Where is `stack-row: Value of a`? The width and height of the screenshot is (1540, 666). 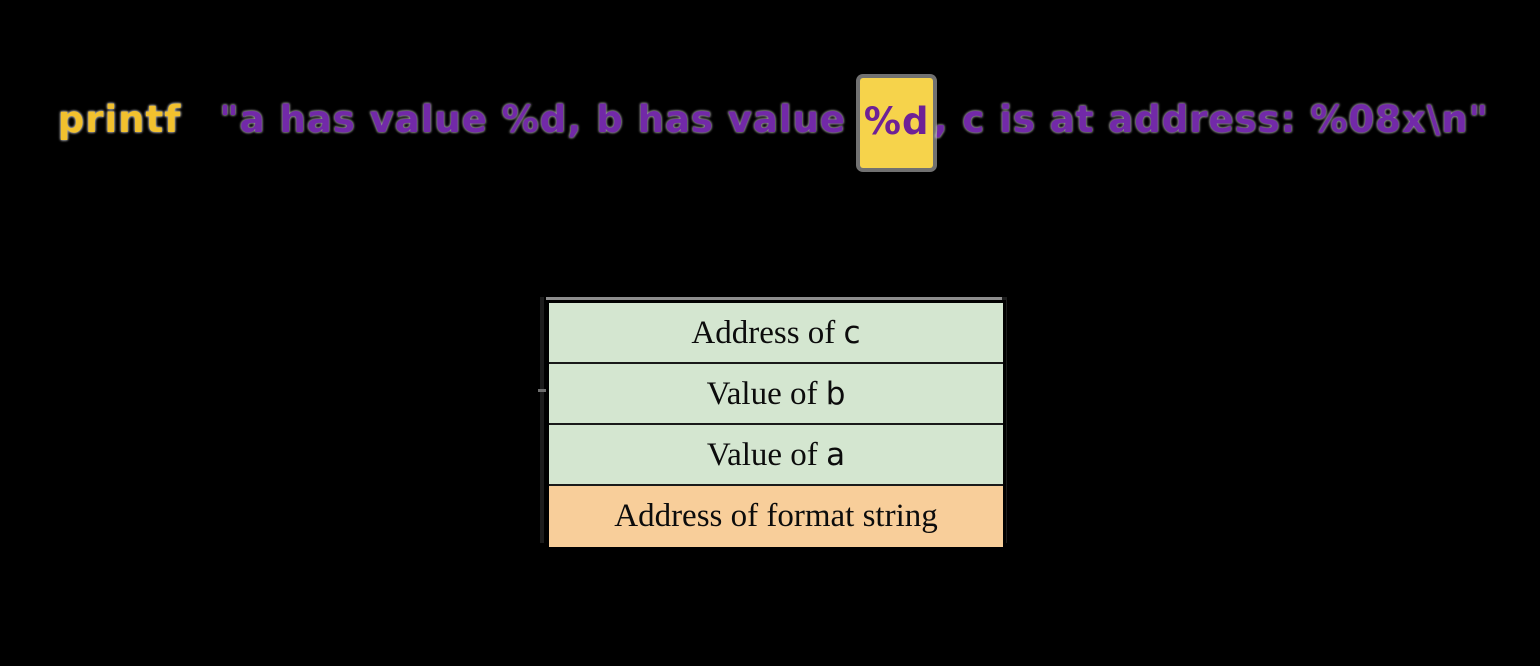
stack-row: Value of a is located at coordinates (776, 455).